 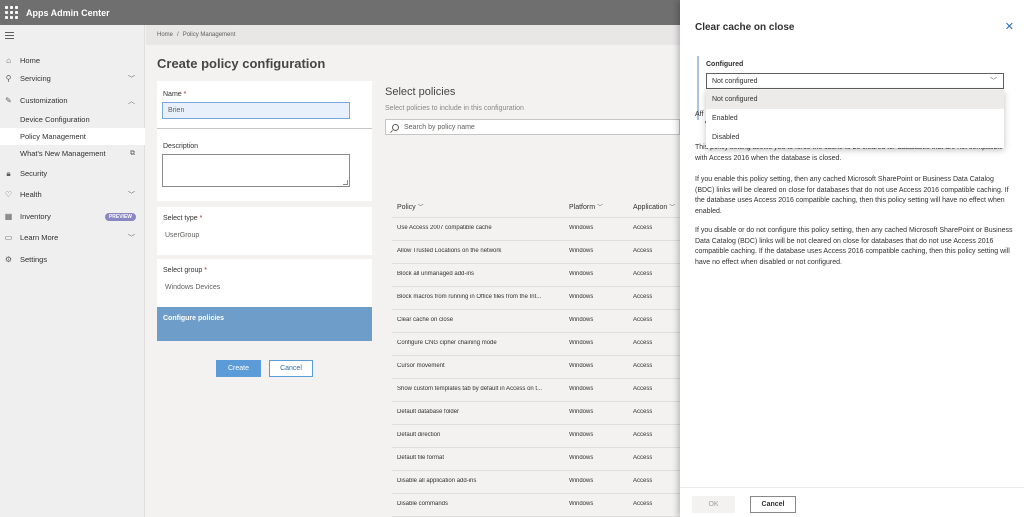 What do you see at coordinates (855, 99) in the screenshot?
I see `option-not-configured: Not configured` at bounding box center [855, 99].